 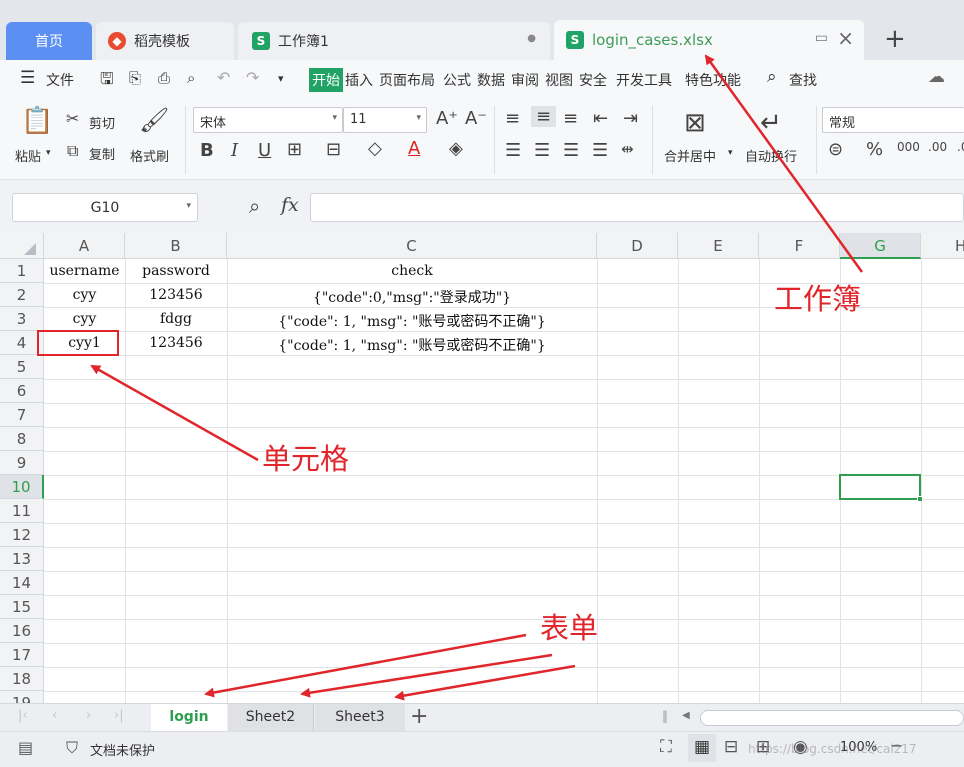 I want to click on annotation-workbook: 工作簿, so click(x=818, y=299).